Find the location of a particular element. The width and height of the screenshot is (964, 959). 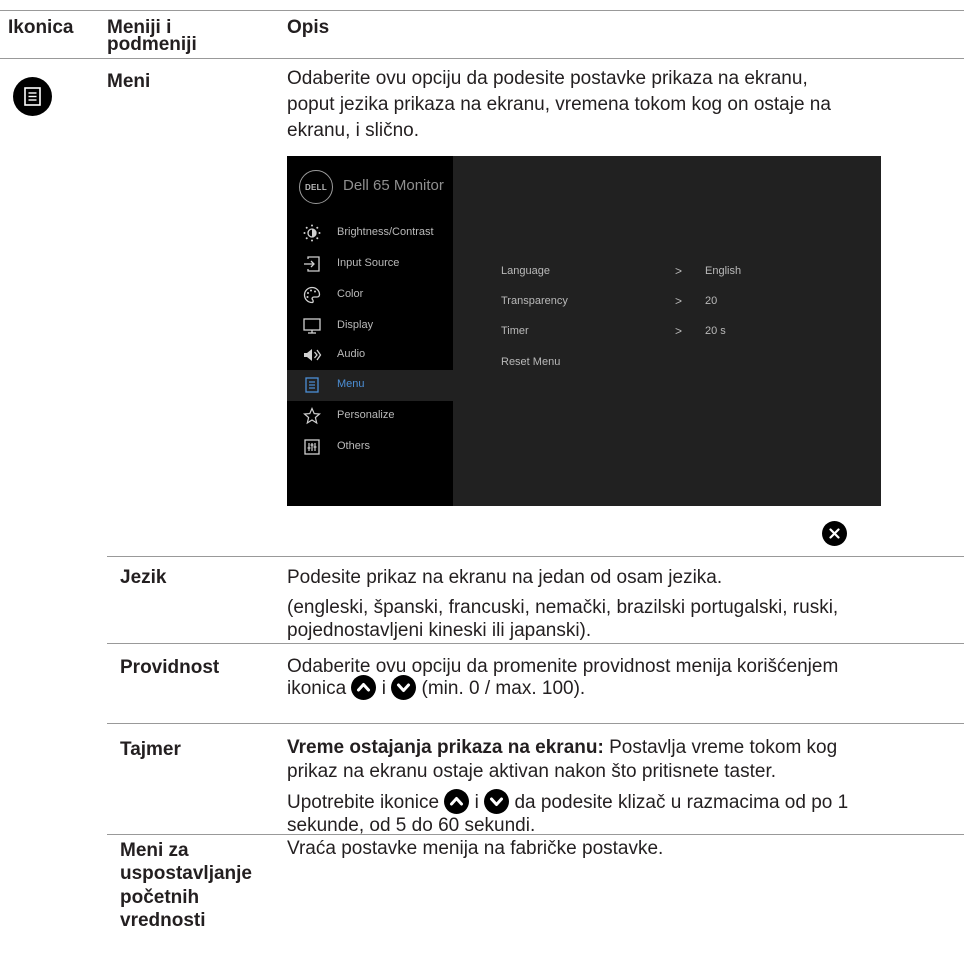

input-source-icon is located at coordinates (312, 264).